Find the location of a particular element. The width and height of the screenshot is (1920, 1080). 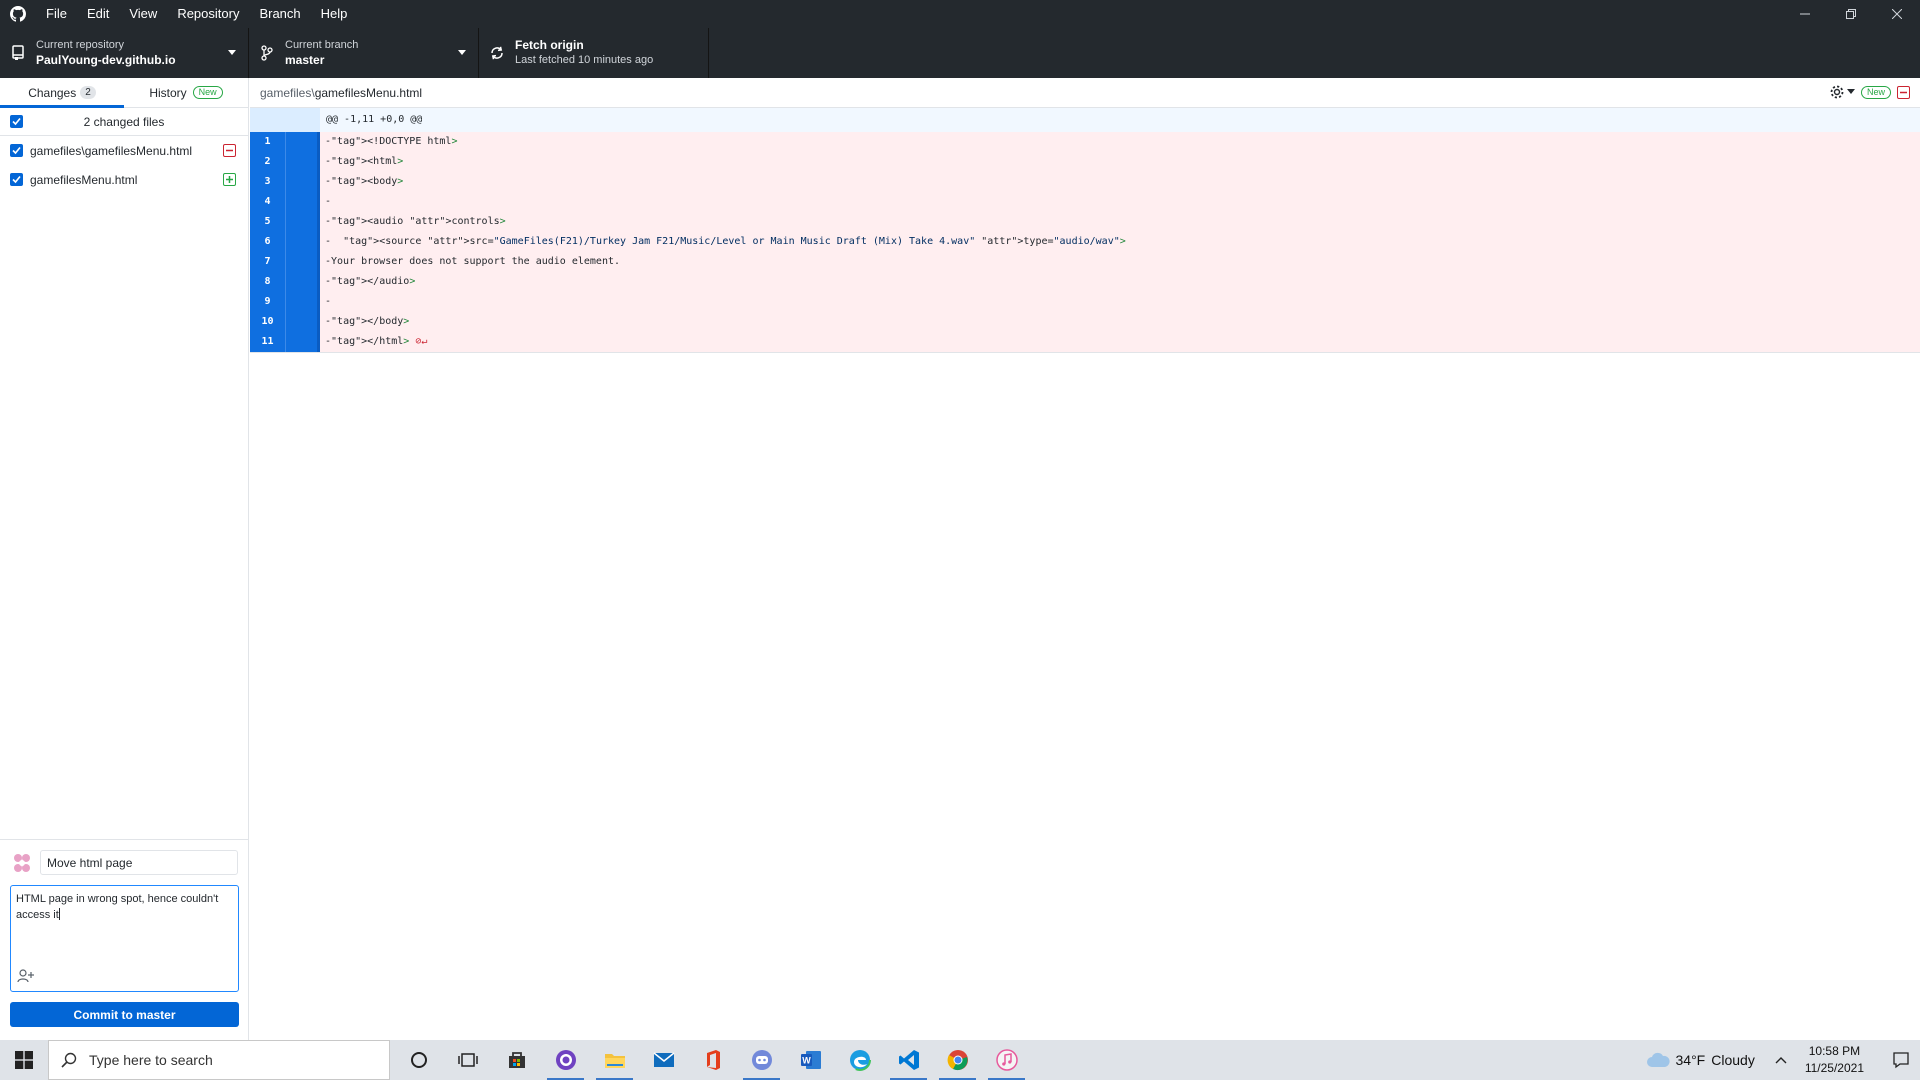

tab-history: History New is located at coordinates (186, 92).